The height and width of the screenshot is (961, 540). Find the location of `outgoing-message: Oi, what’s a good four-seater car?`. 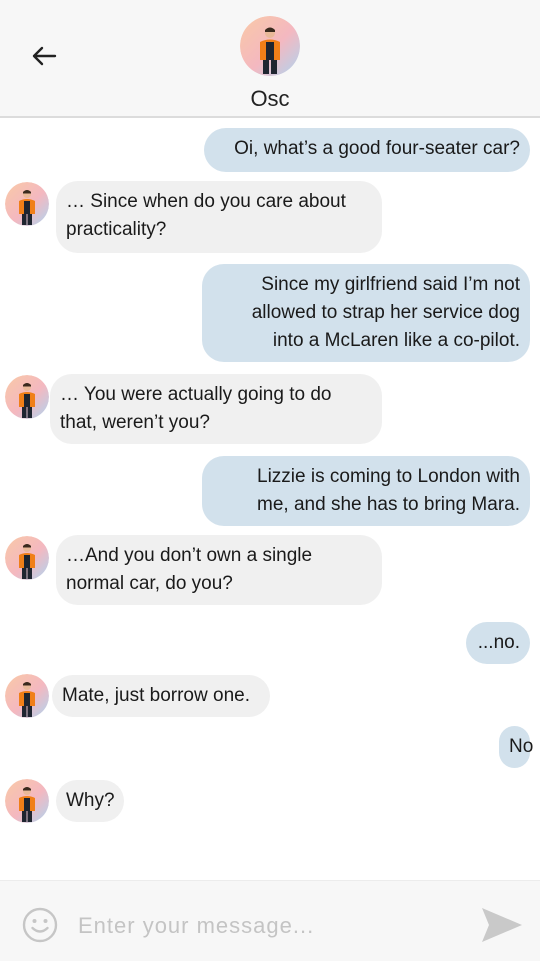

outgoing-message: Oi, what’s a good four-seater car? is located at coordinates (367, 150).